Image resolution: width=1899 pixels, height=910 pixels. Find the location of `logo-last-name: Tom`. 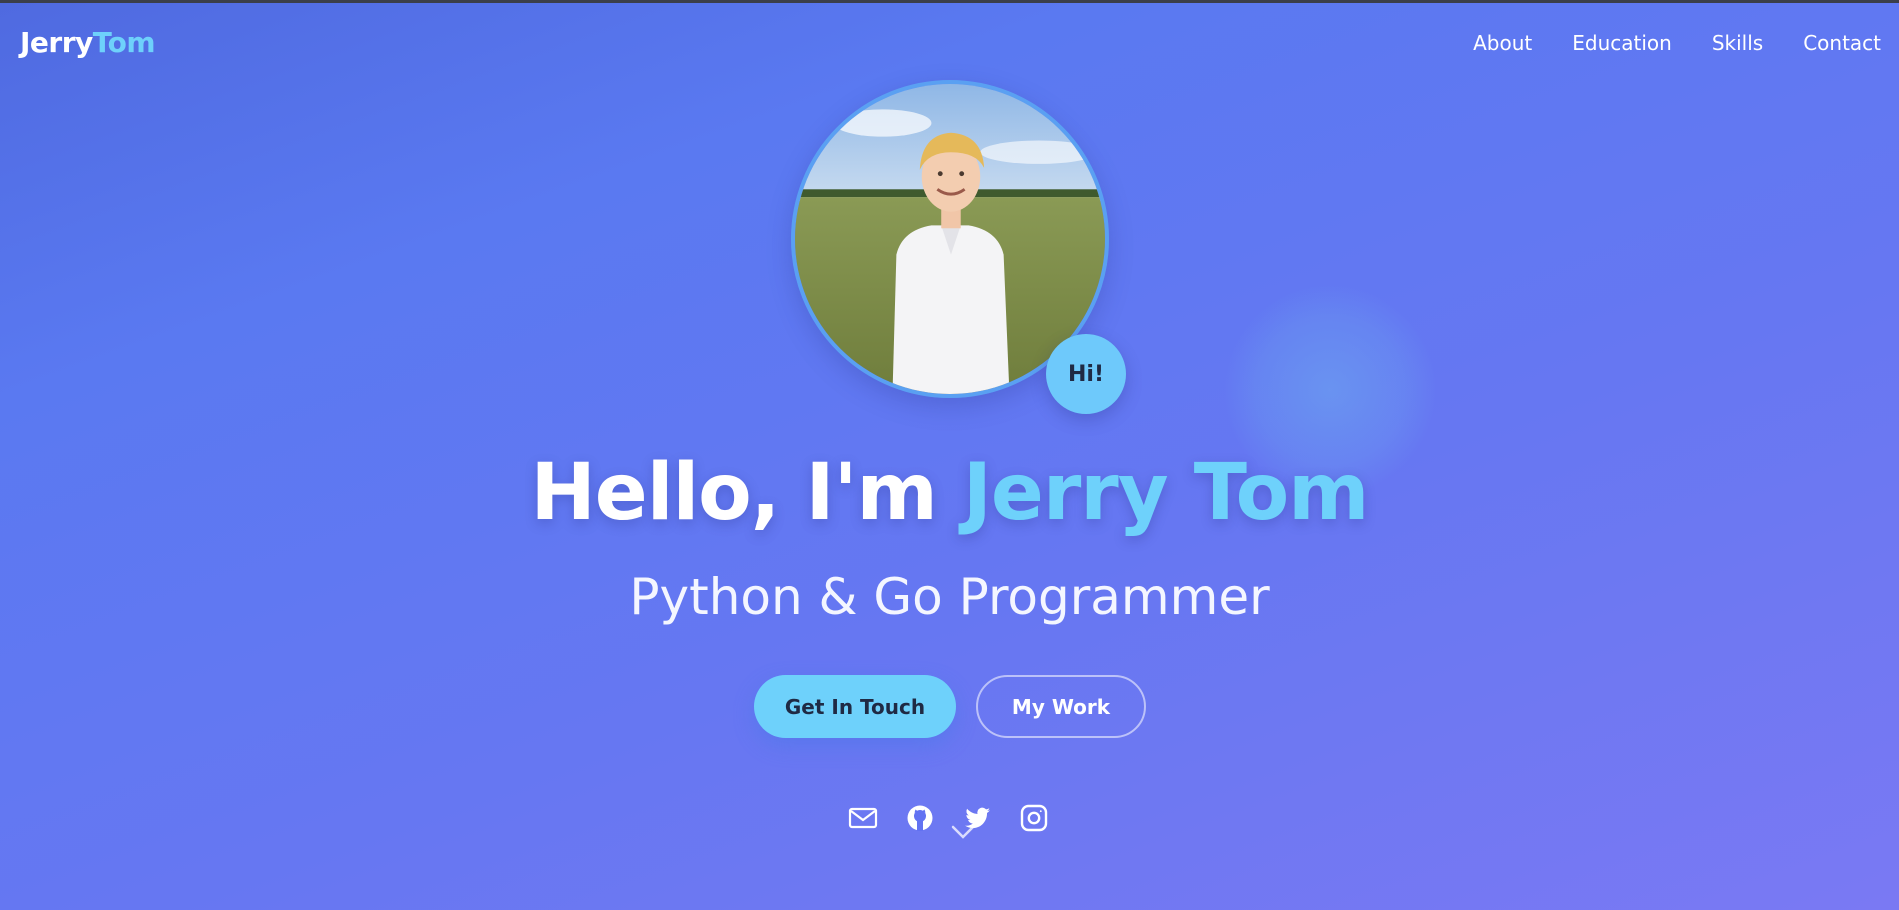

logo-last-name: Tom is located at coordinates (124, 42).